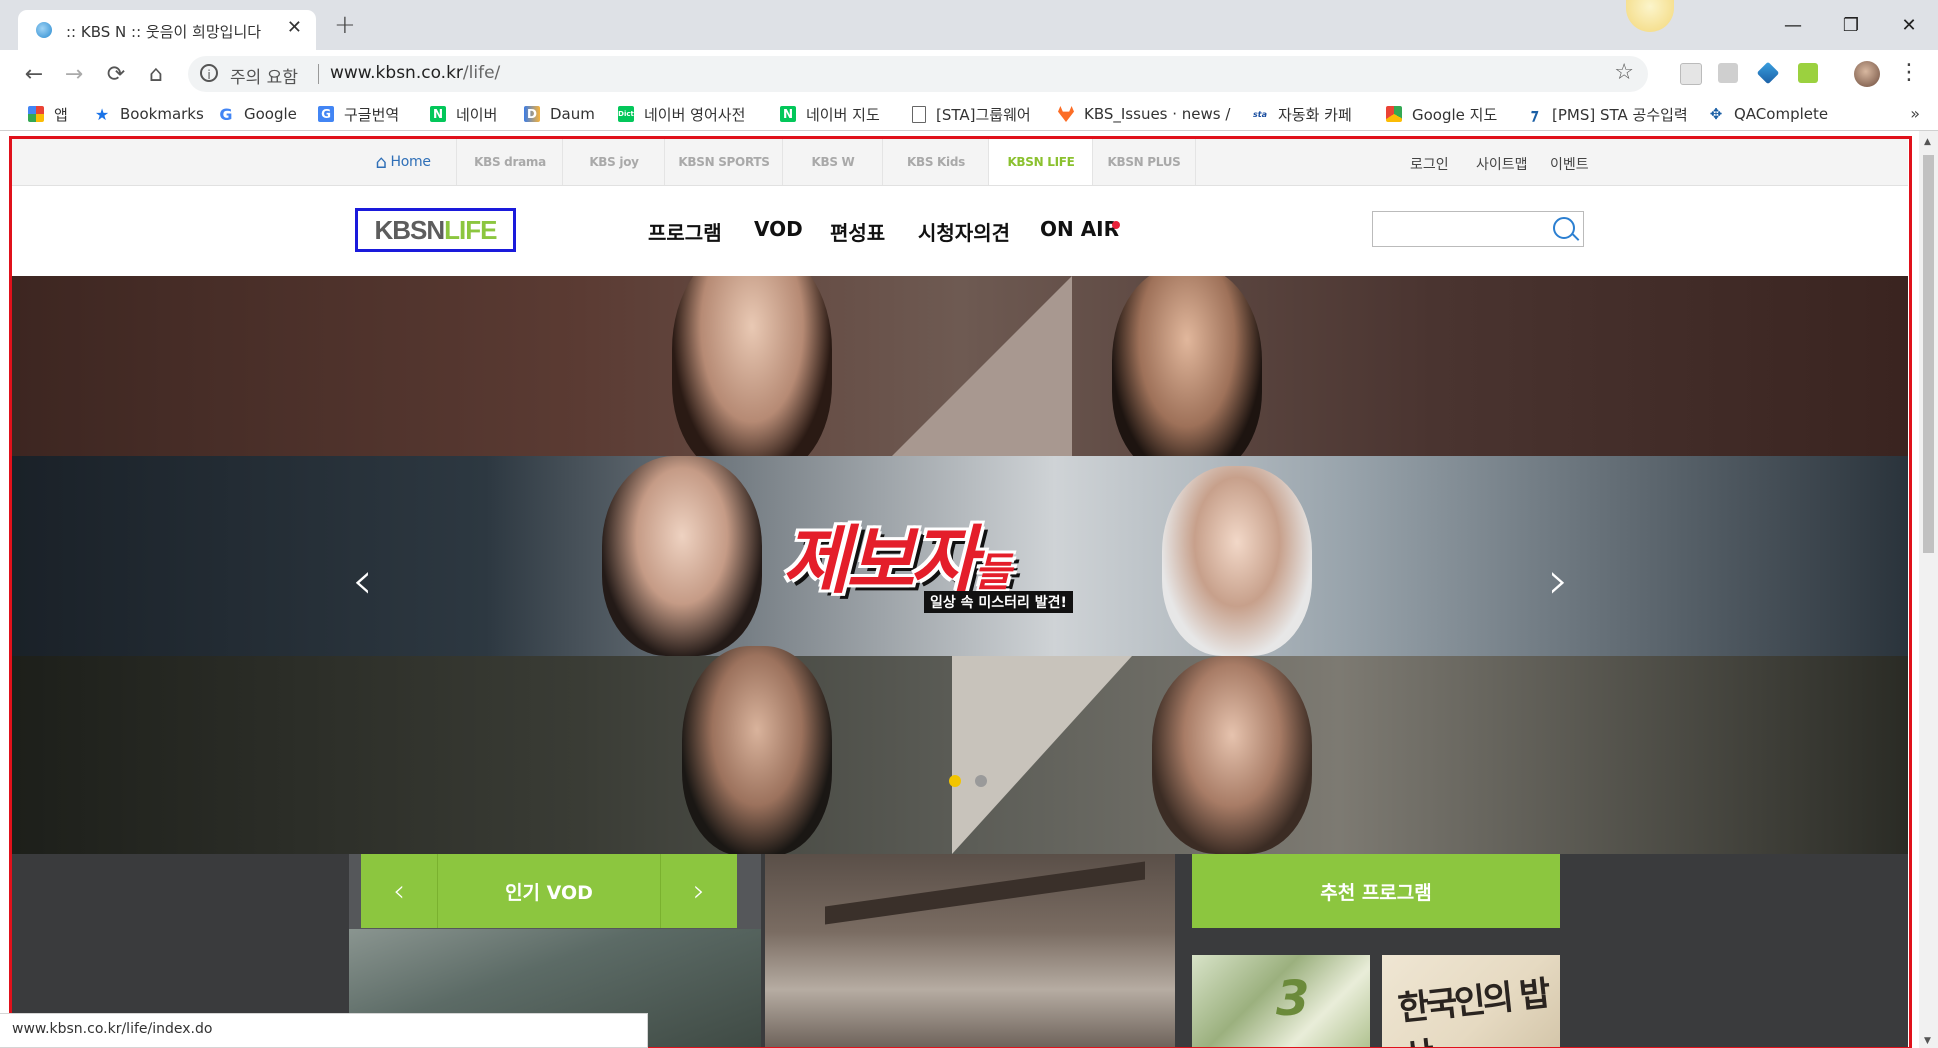  Describe the element at coordinates (857, 231) in the screenshot. I see `gnb-schedule: 편성표` at that location.